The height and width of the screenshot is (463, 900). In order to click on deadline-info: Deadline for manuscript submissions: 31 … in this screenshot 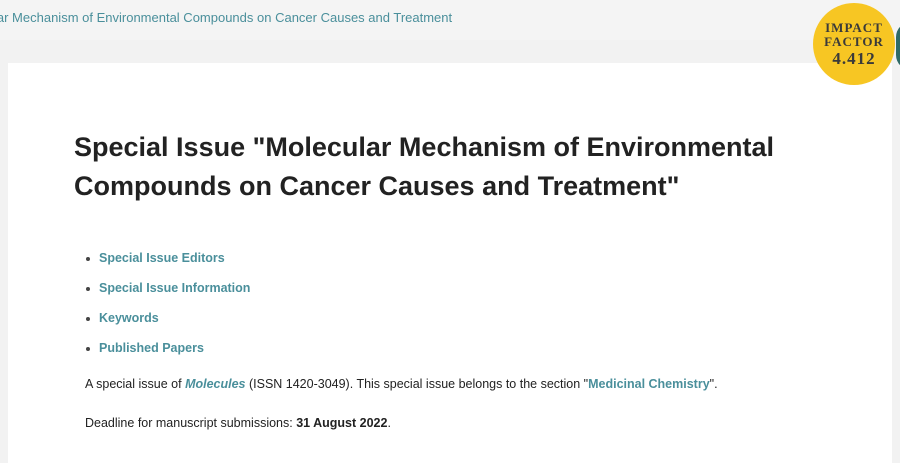, I will do `click(238, 423)`.